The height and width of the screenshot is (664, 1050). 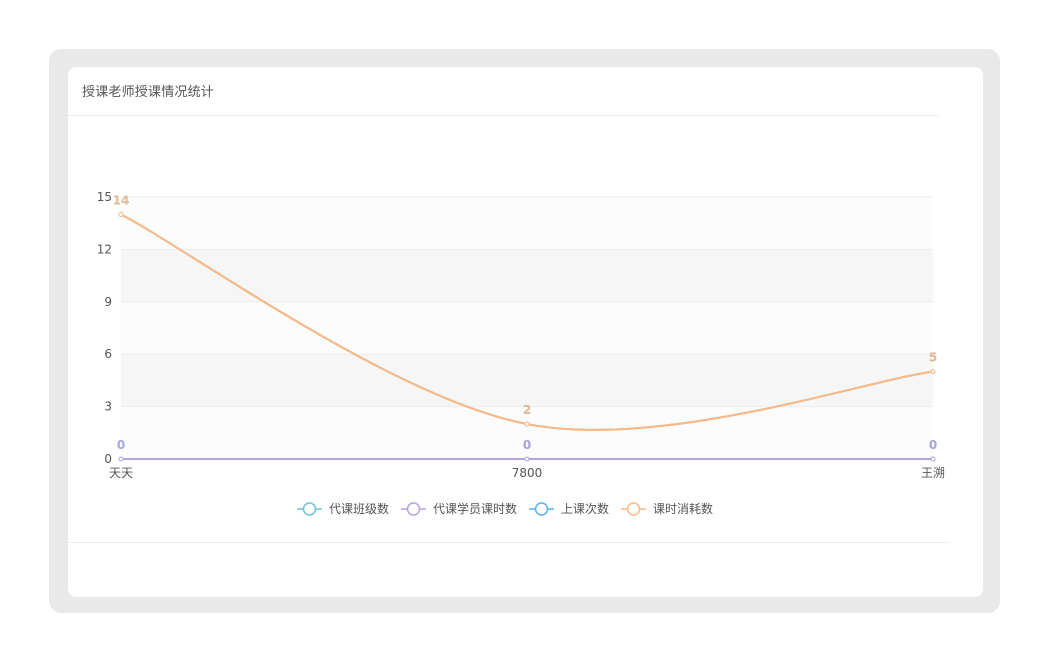 I want to click on x-tick-label: 天天, so click(x=121, y=473).